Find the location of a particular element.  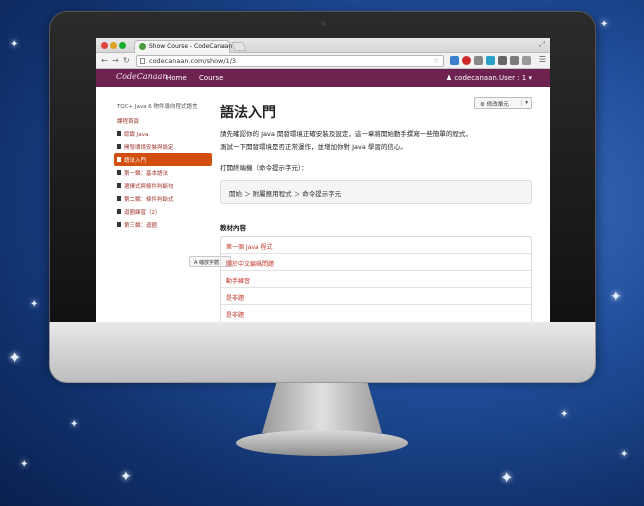

instruction-text: 打開終端機（命令提示字元）： is located at coordinates (264, 168).